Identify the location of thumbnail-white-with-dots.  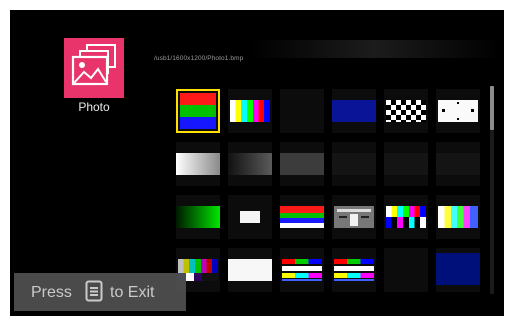
(458, 111).